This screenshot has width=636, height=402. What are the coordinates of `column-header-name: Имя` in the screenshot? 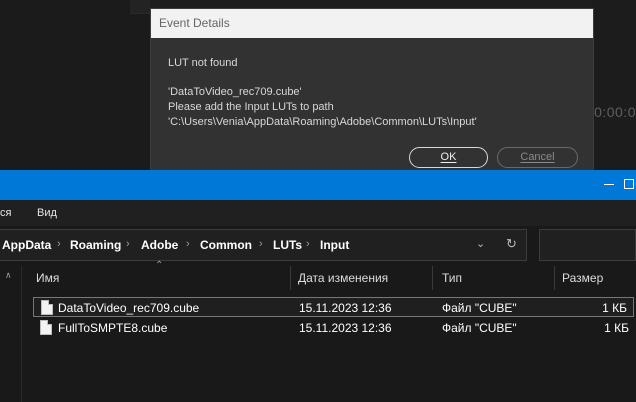 It's located at (160, 278).